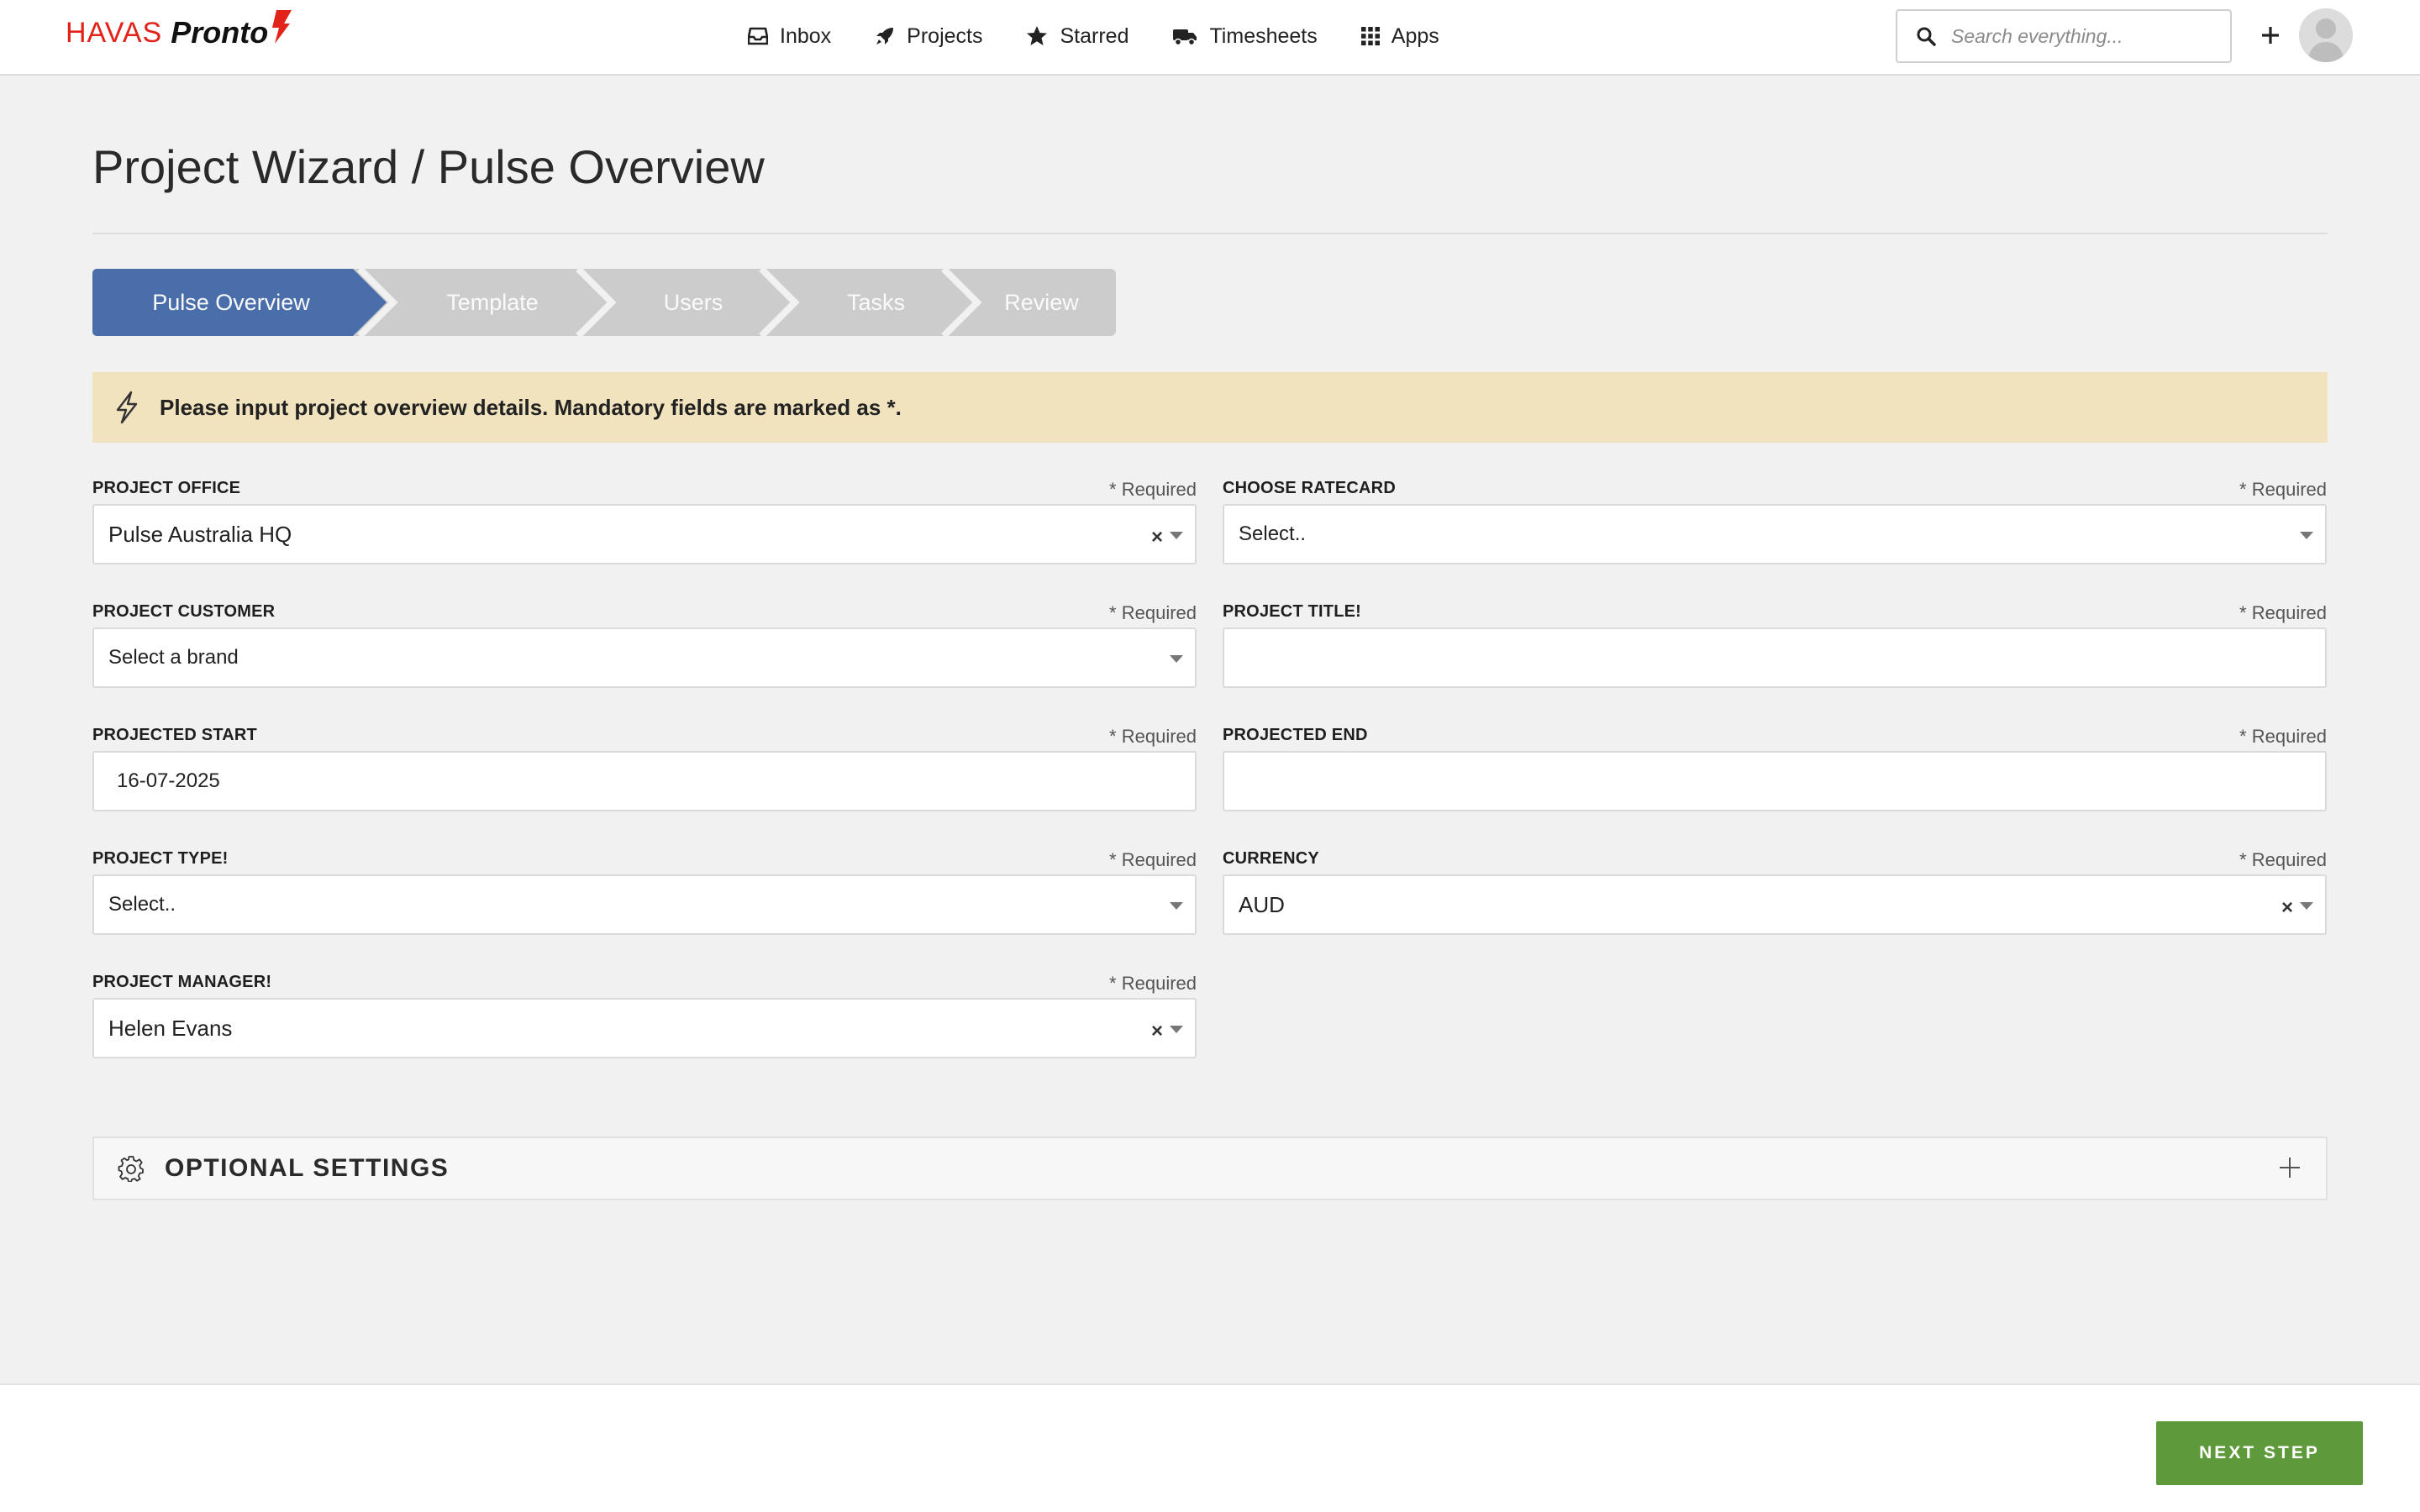 The height and width of the screenshot is (1512, 2420). Describe the element at coordinates (1210, 1447) in the screenshot. I see `wizard-footer: NEXT STEP` at that location.